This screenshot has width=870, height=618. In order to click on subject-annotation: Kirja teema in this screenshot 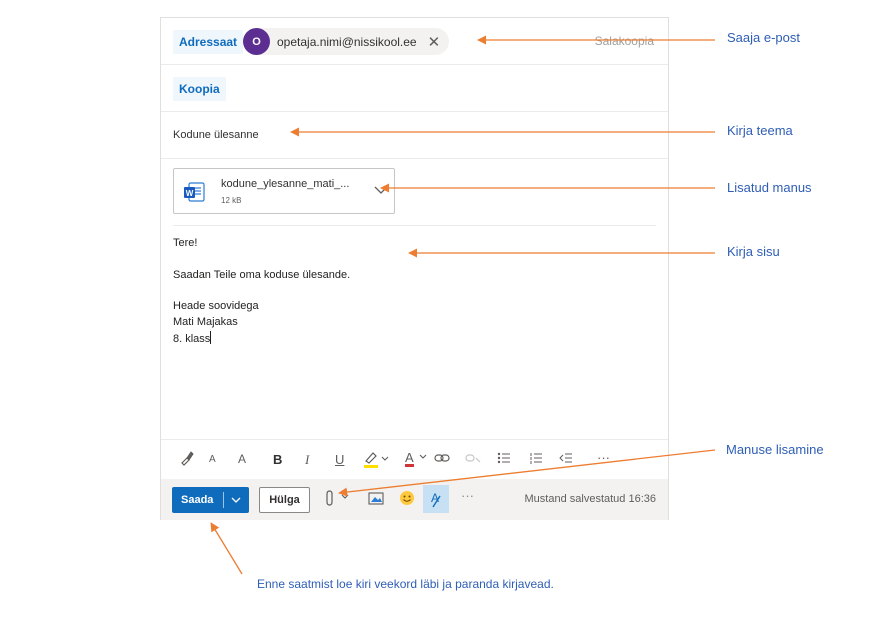, I will do `click(760, 130)`.